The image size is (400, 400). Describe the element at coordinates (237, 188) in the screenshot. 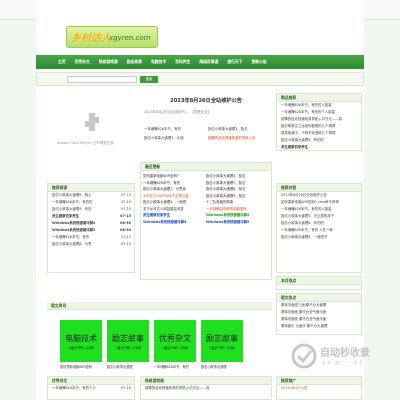

I see `news-item: 励志小故事大道理8、励志` at that location.